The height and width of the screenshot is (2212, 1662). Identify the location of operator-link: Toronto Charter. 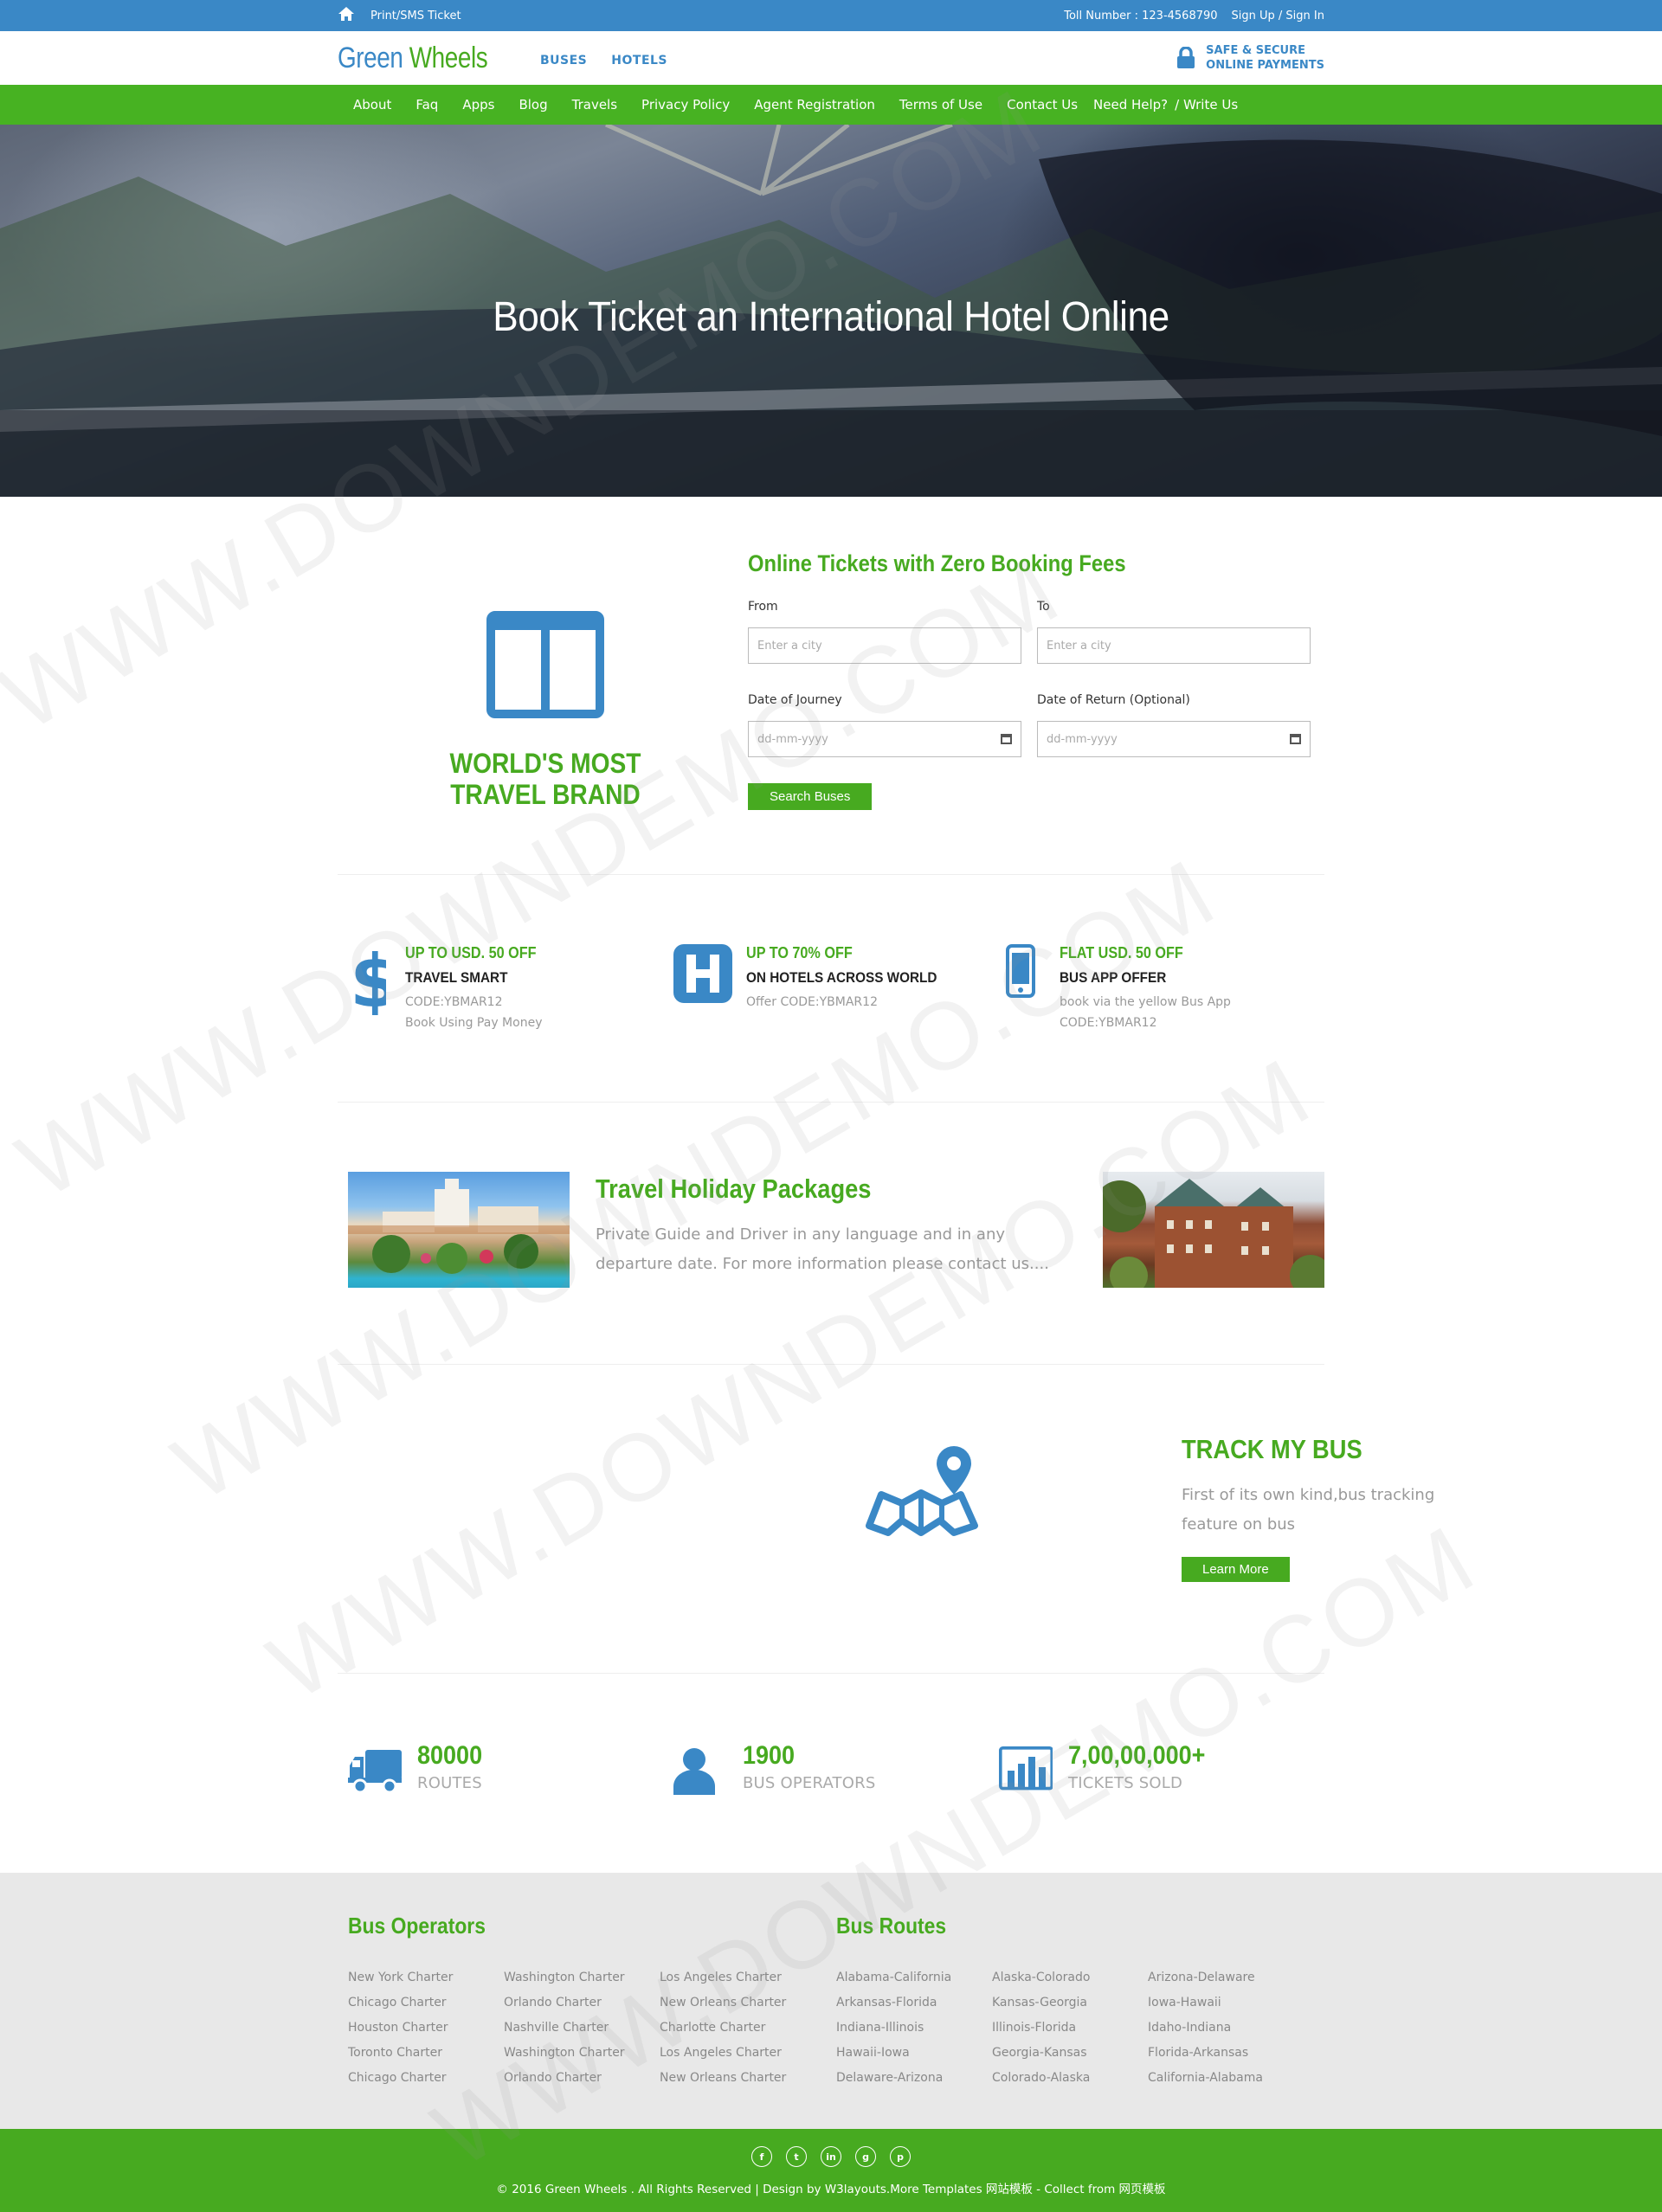
(426, 2053).